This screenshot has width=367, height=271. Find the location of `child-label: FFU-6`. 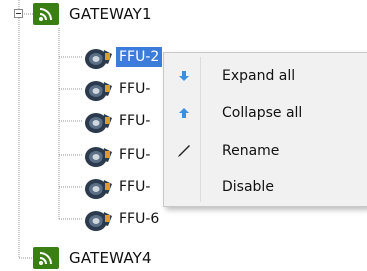

child-label: FFU-6 is located at coordinates (139, 219).